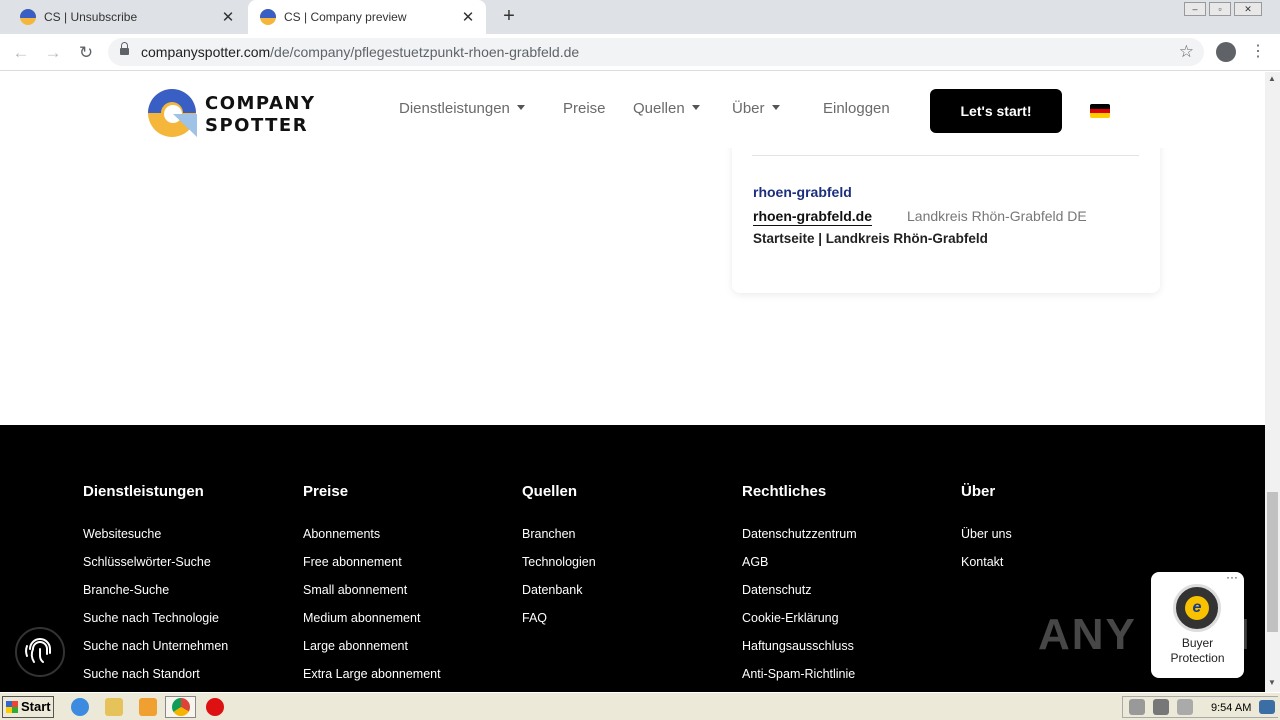 This screenshot has height=720, width=1280. Describe the element at coordinates (1272, 682) in the screenshot. I see `scroll-down-icon: ▼` at that location.